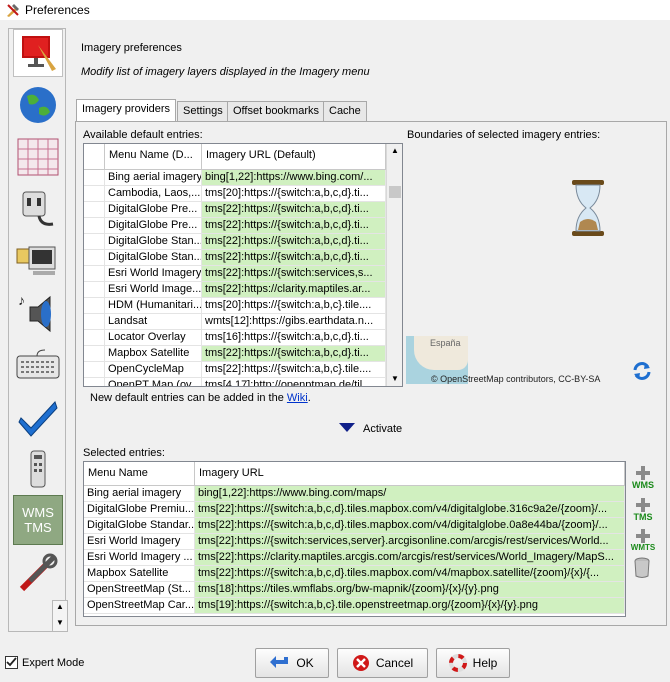 Image resolution: width=670 pixels, height=682 pixels. I want to click on menu-name-cell: Landsat, so click(153, 322).